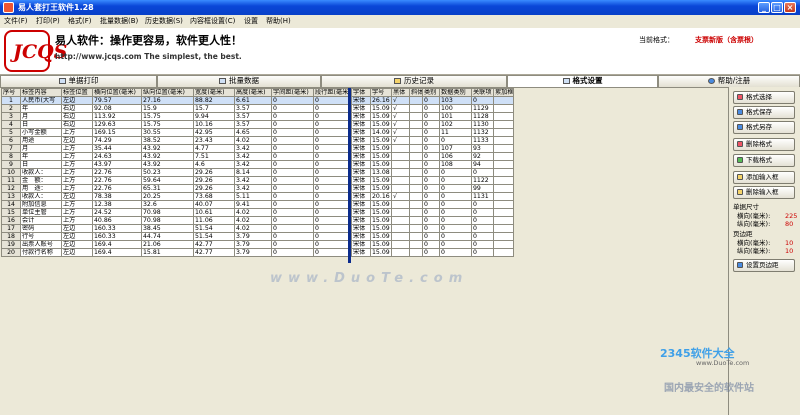 The height and width of the screenshot is (415, 800). What do you see at coordinates (764, 7) in the screenshot?
I see `minimize-button: _` at bounding box center [764, 7].